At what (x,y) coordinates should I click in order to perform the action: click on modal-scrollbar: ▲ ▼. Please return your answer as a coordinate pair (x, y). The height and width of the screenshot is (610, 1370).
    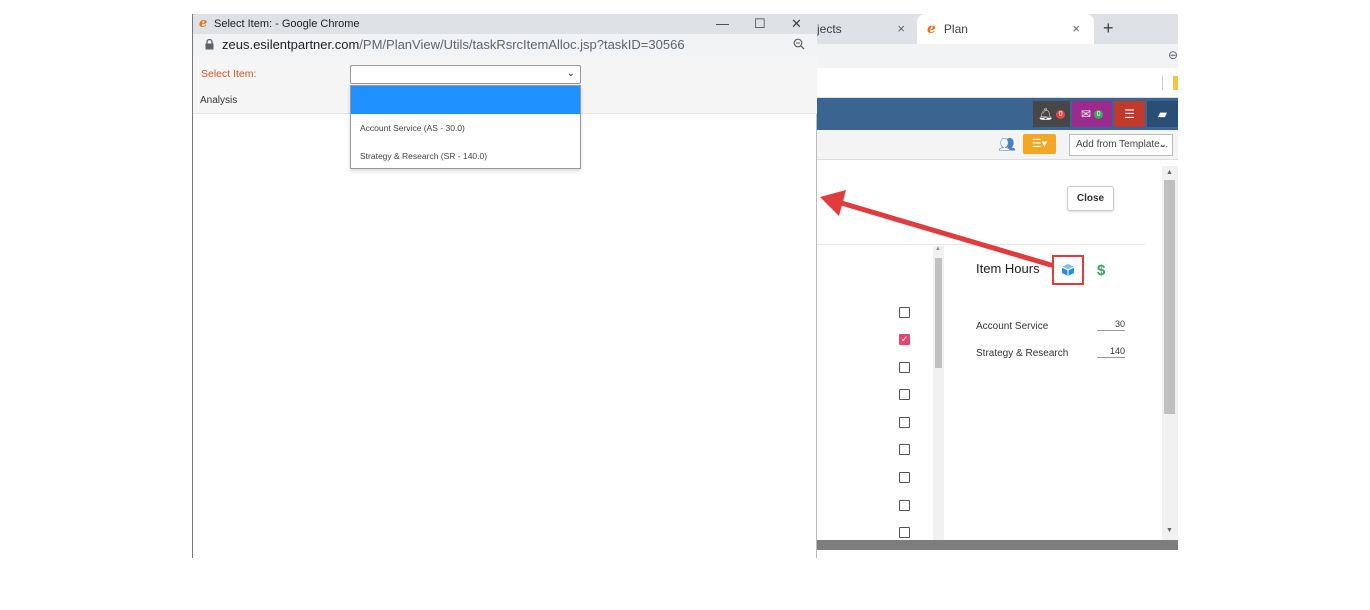
    Looking at the image, I should click on (1170, 353).